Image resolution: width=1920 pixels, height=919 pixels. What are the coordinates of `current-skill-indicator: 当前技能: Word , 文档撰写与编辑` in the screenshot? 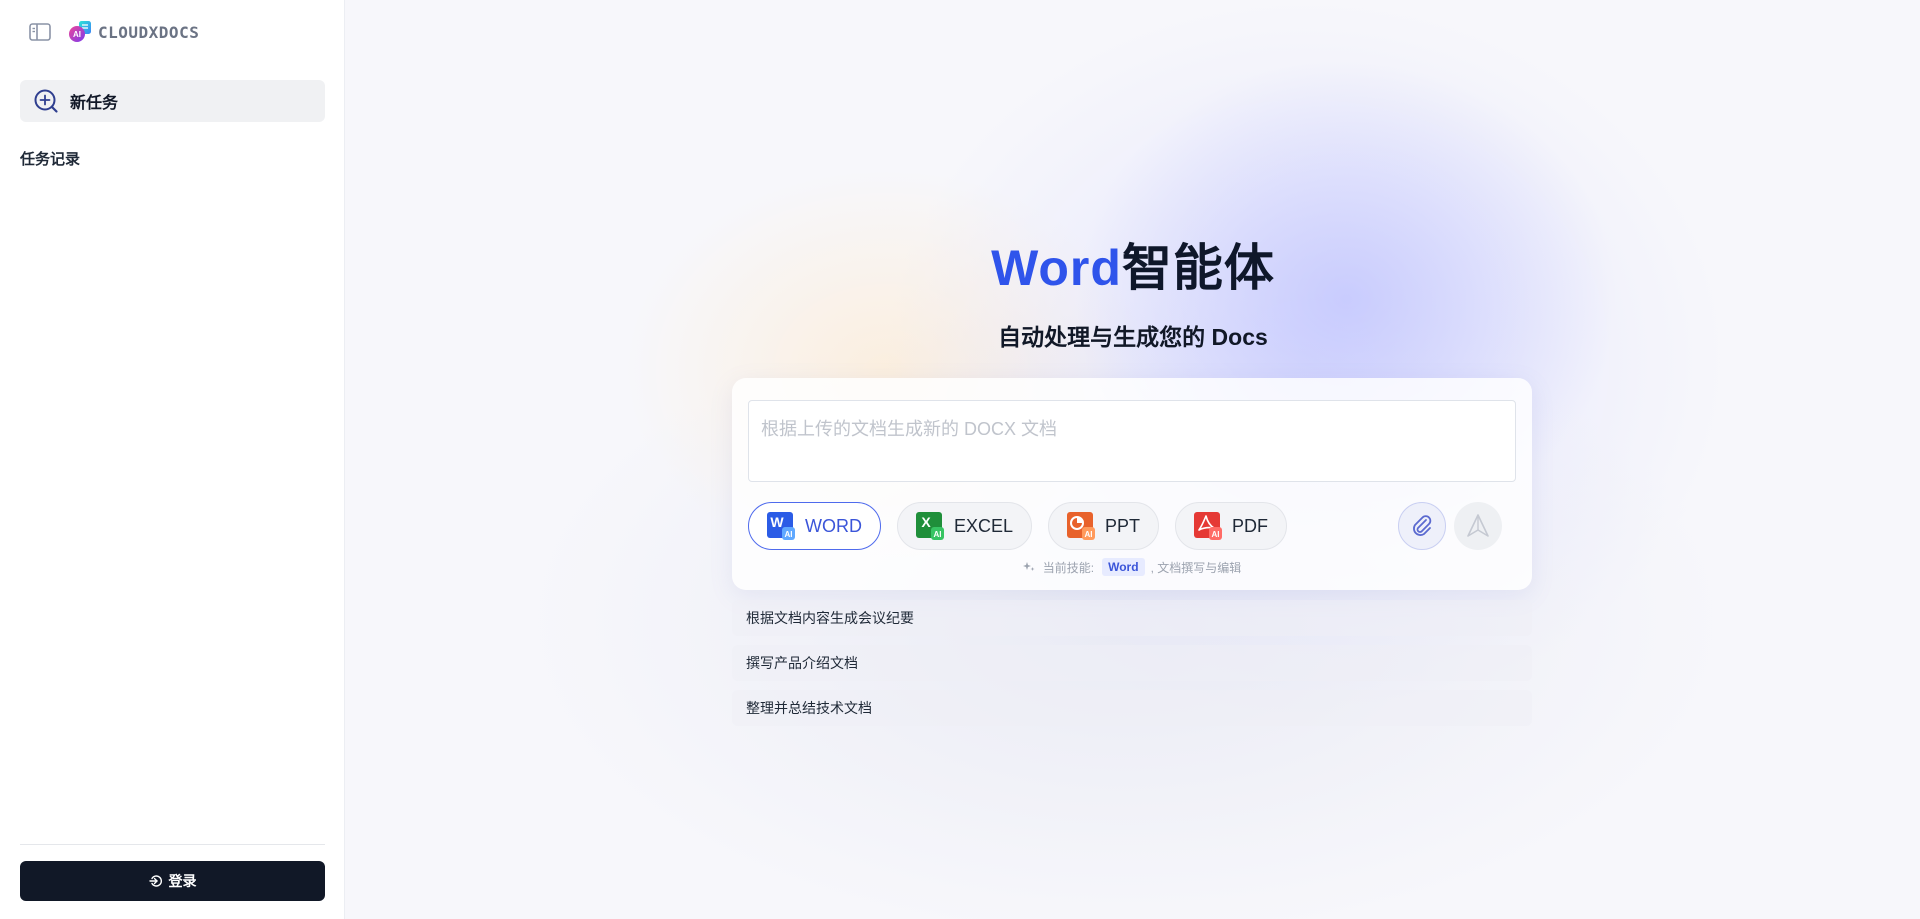 It's located at (1132, 567).